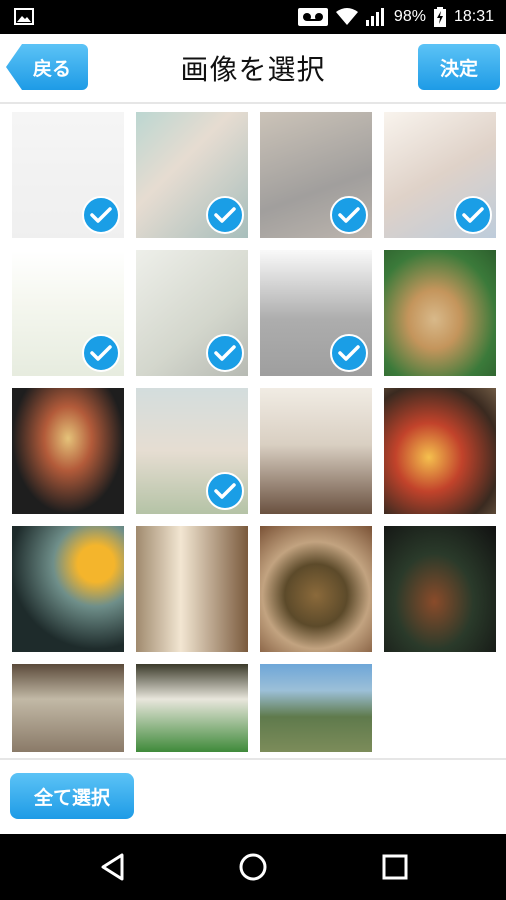 This screenshot has width=506, height=900. What do you see at coordinates (72, 796) in the screenshot?
I see `select-all-button: 全て選択` at bounding box center [72, 796].